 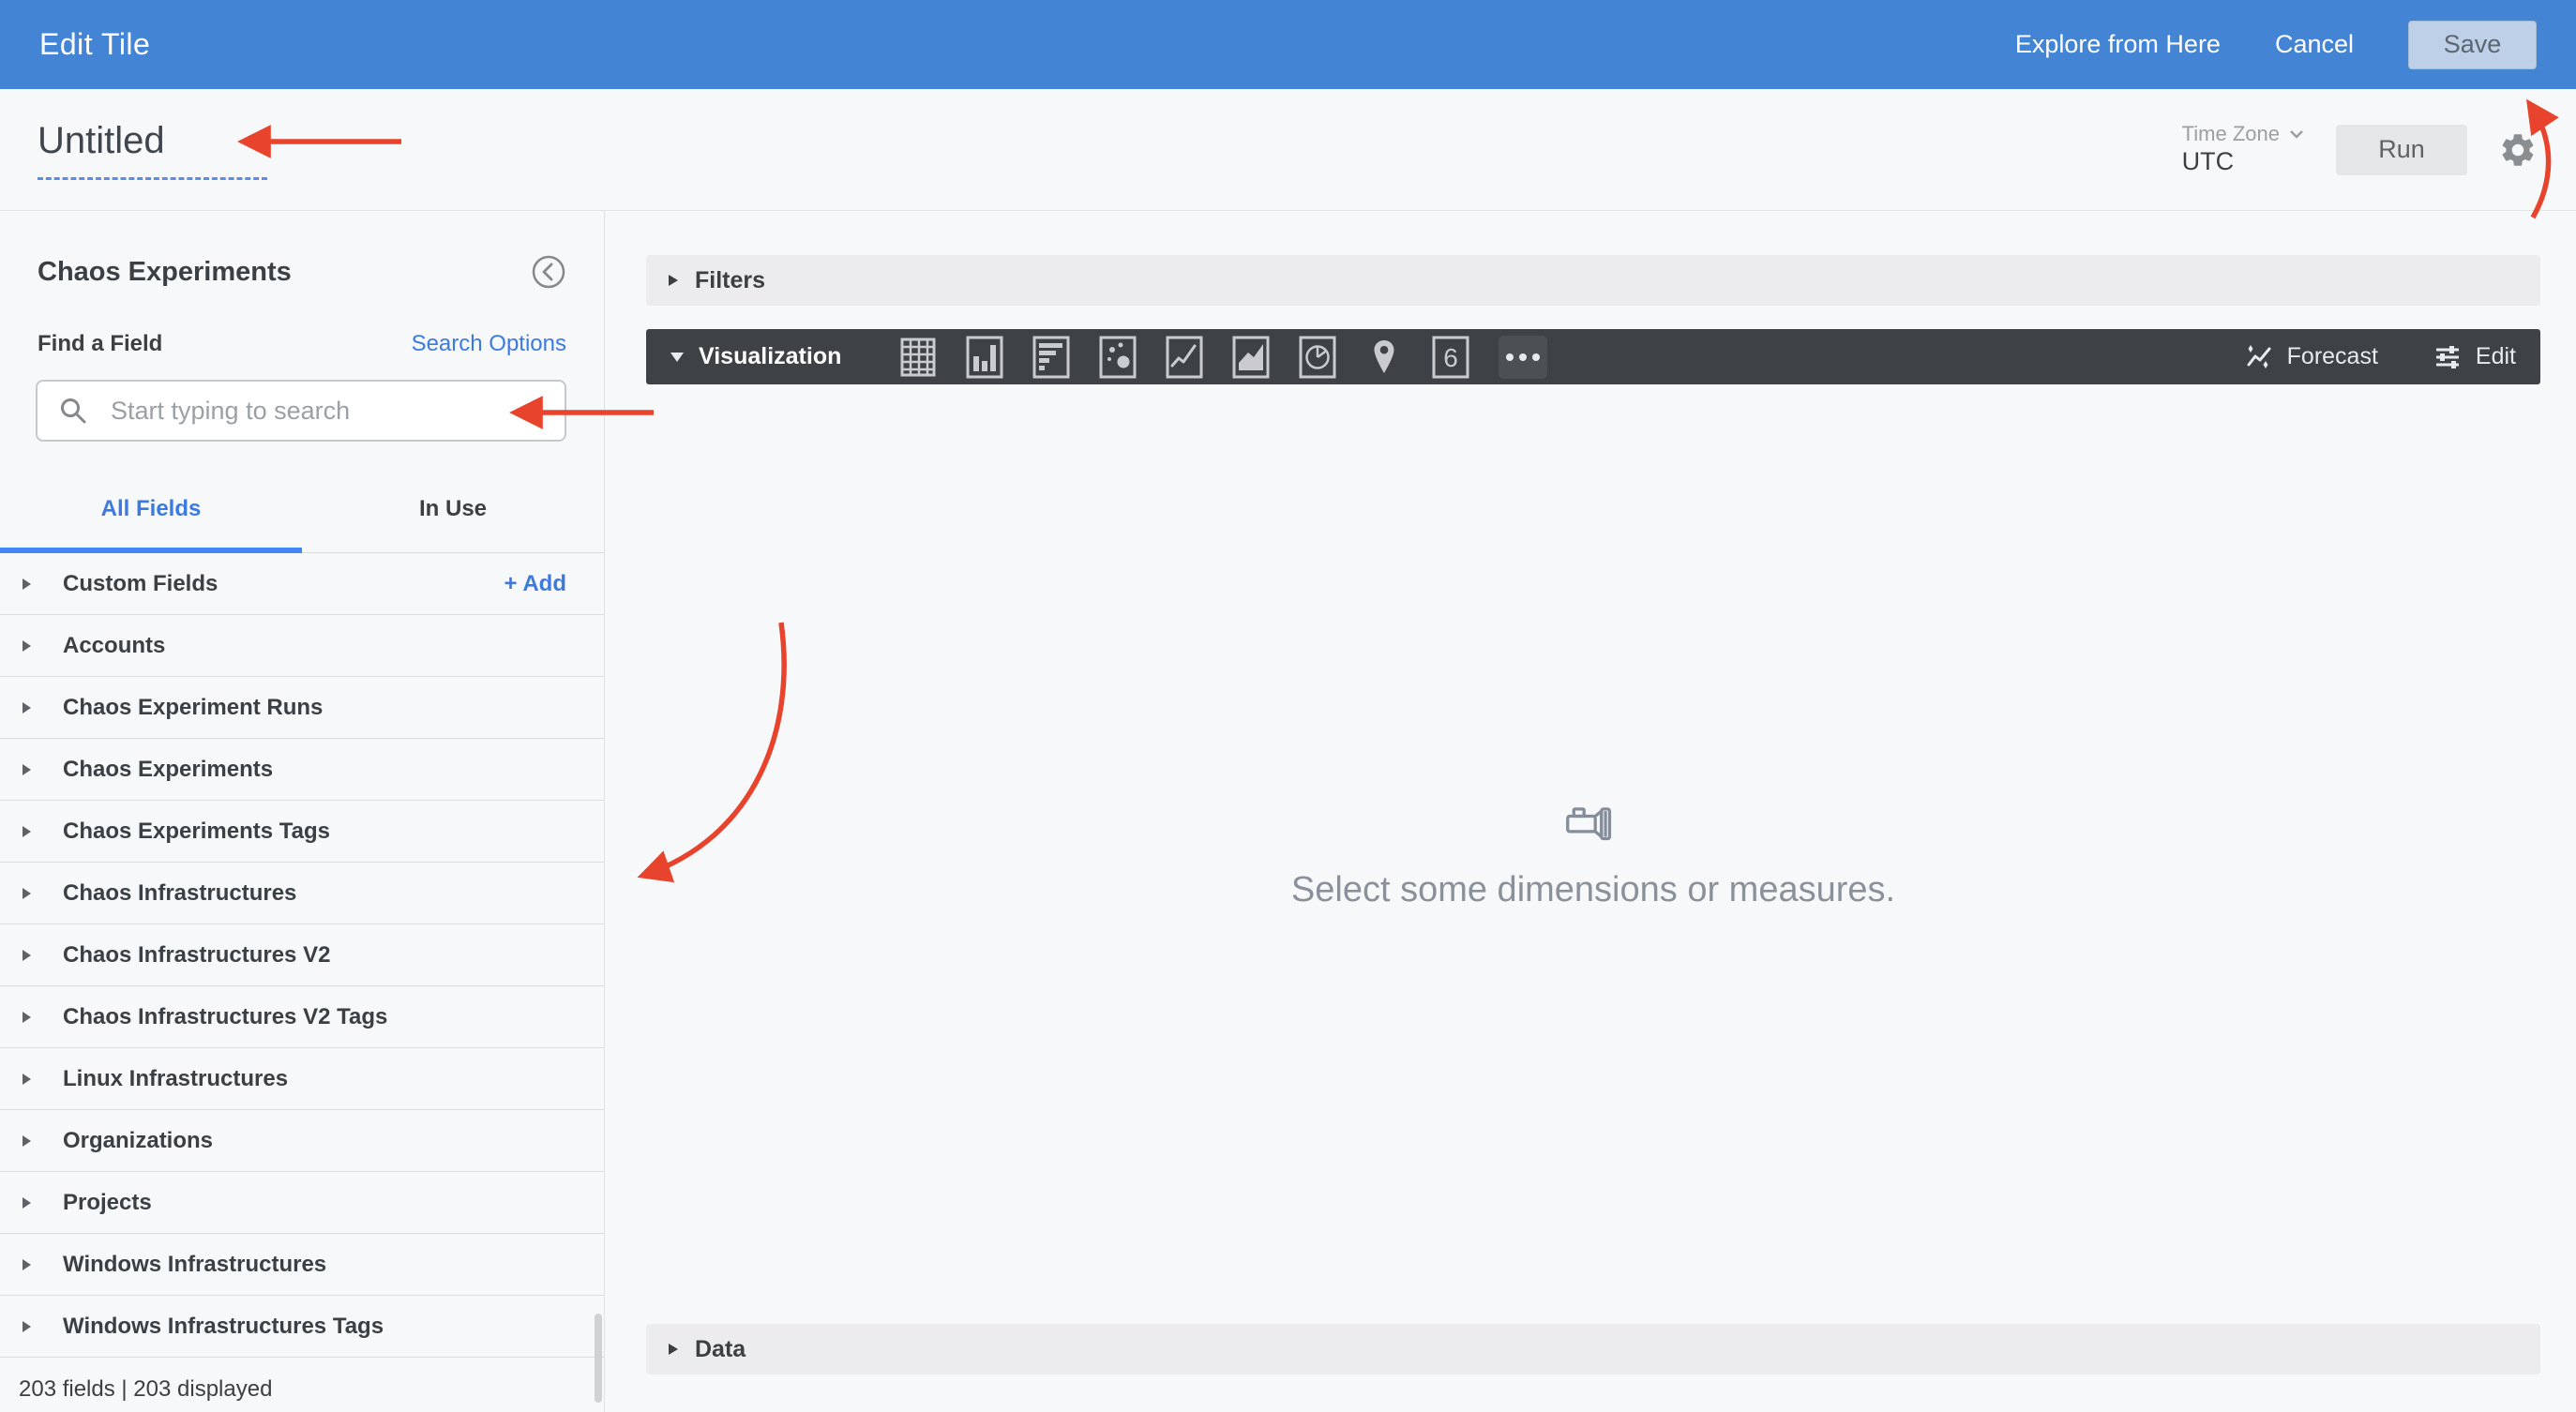 I want to click on collapse-sidebar-icon, so click(x=548, y=272).